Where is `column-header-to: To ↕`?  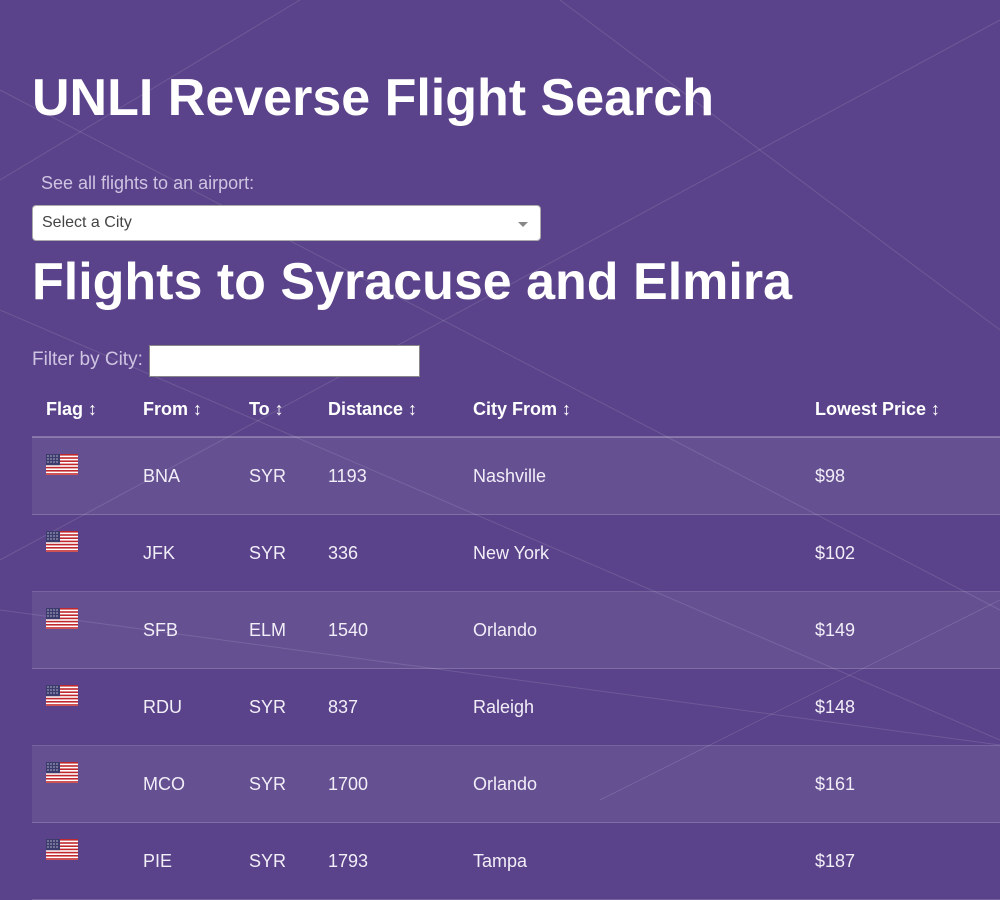 column-header-to: To ↕ is located at coordinates (274, 410).